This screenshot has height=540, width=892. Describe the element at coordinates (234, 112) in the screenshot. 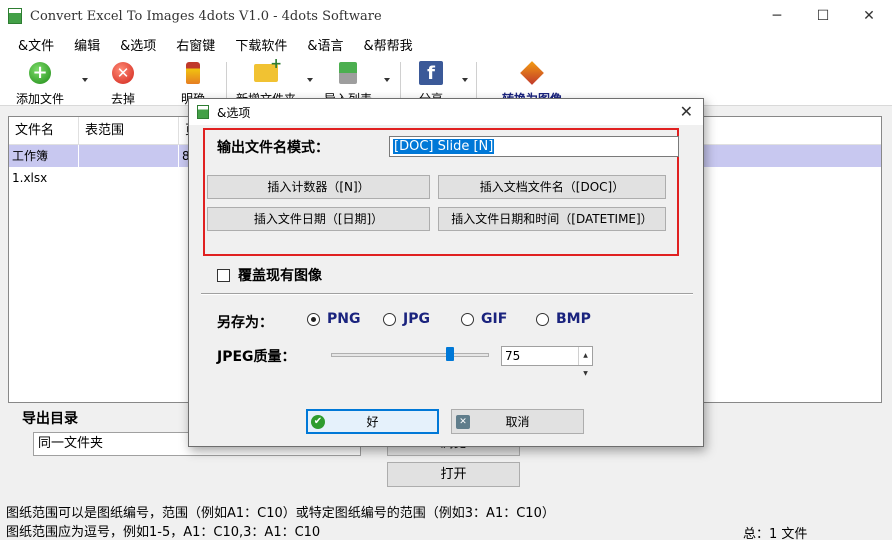

I see `dialog-title: &选项` at that location.